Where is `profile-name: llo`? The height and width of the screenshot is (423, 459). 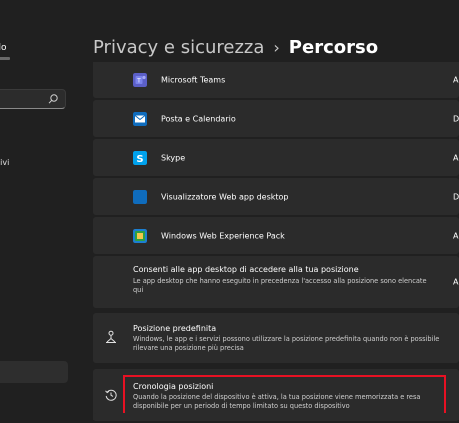
profile-name: llo is located at coordinates (3, 48).